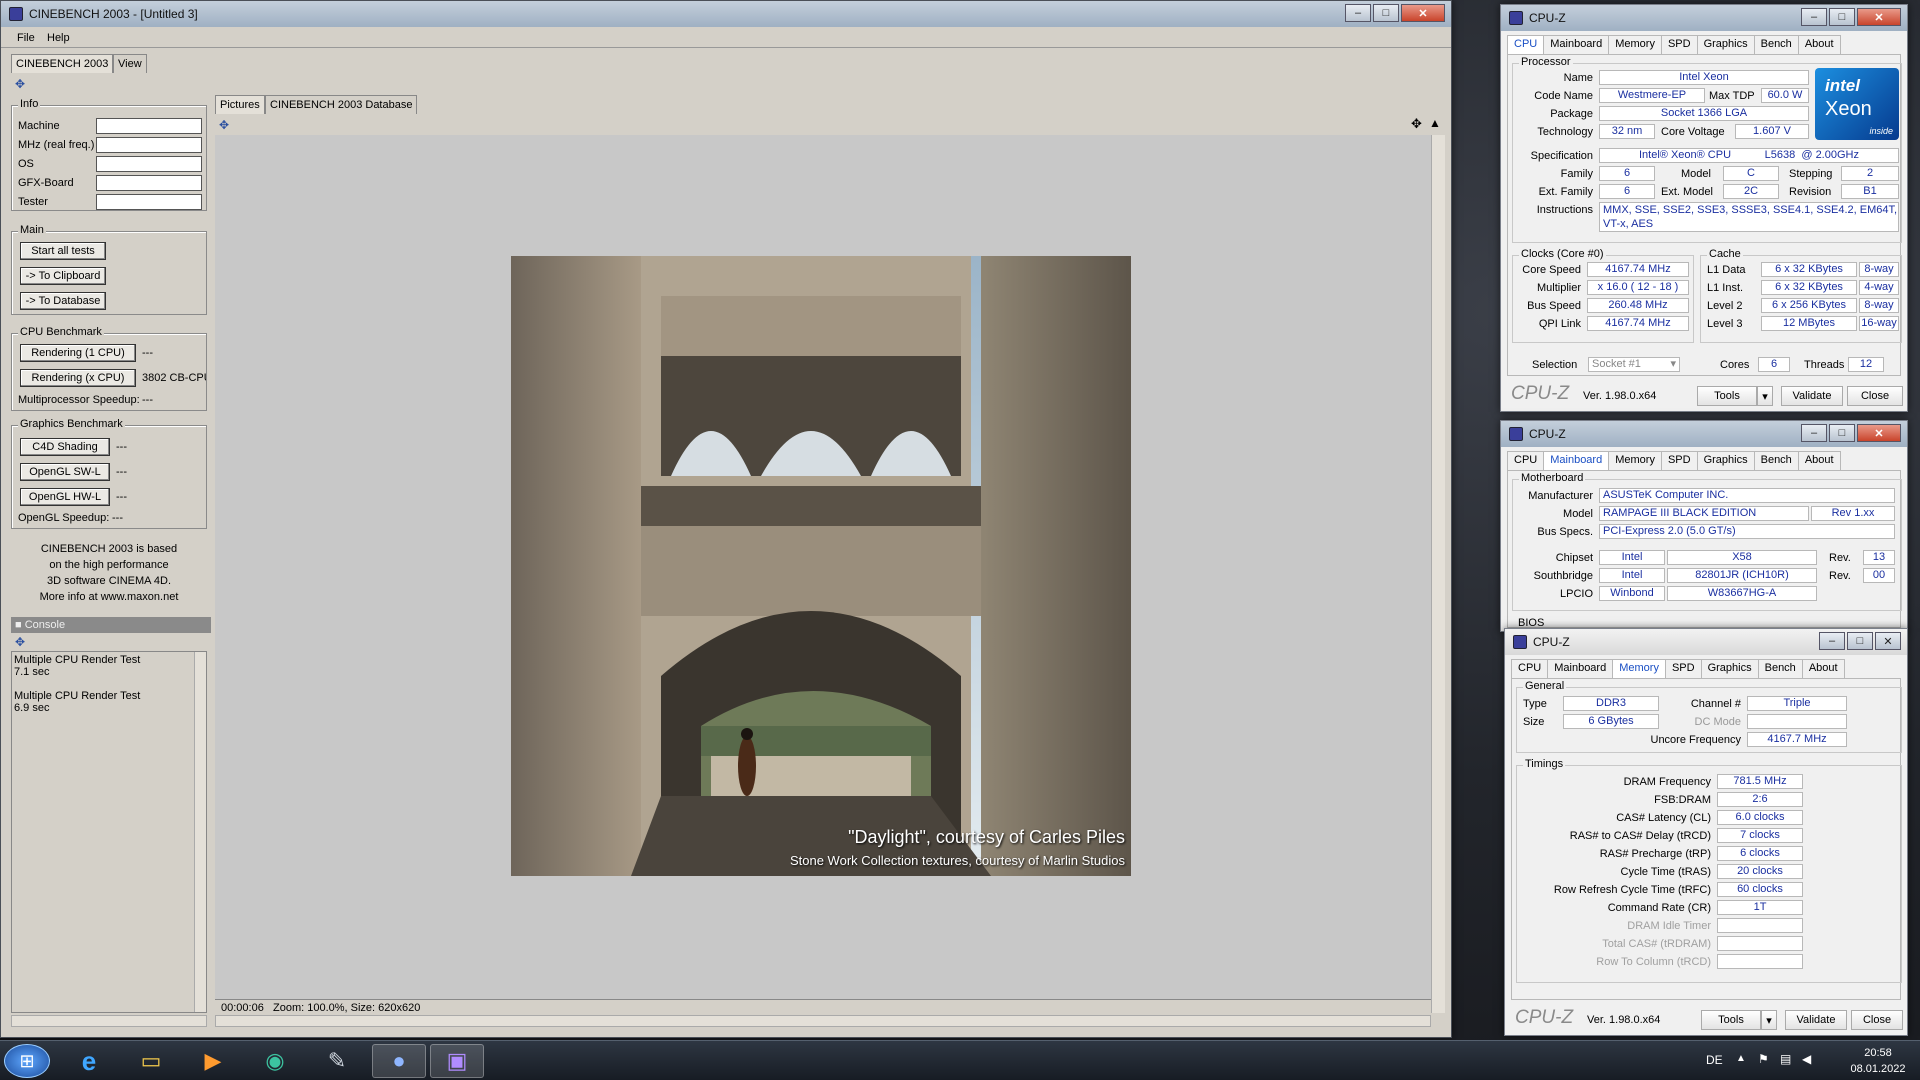  What do you see at coordinates (20, 642) in the screenshot?
I see `console-pin-icon: ✥` at bounding box center [20, 642].